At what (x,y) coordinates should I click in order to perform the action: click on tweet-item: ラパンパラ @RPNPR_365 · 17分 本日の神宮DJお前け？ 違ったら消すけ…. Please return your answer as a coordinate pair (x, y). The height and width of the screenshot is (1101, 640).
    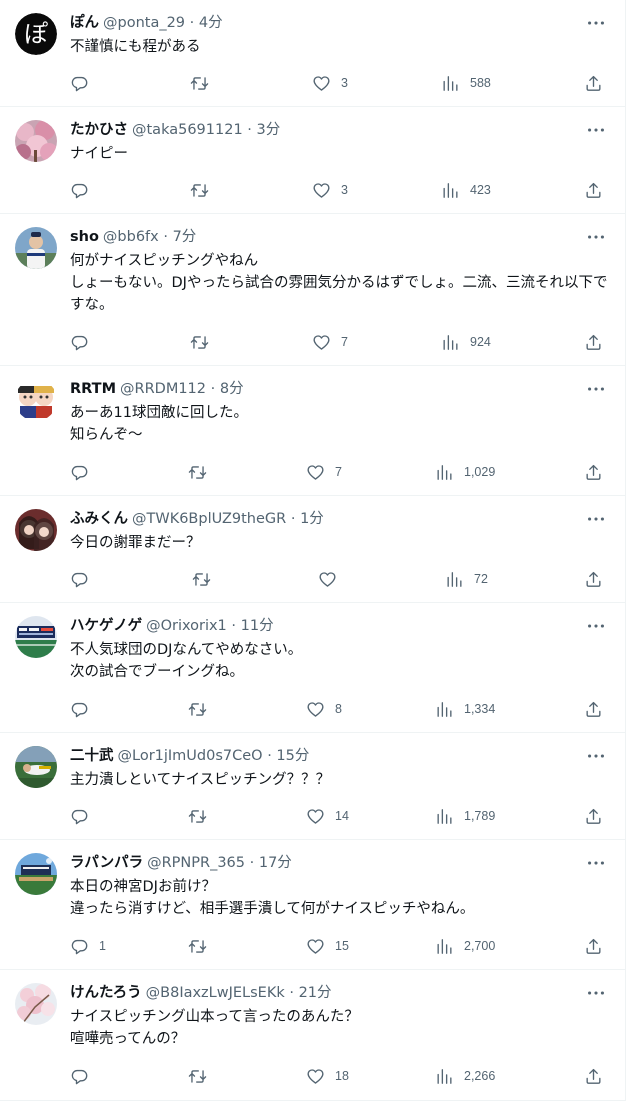
    Looking at the image, I should click on (312, 905).